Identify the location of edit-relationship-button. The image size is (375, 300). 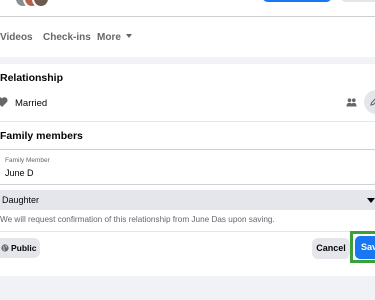
(369, 102).